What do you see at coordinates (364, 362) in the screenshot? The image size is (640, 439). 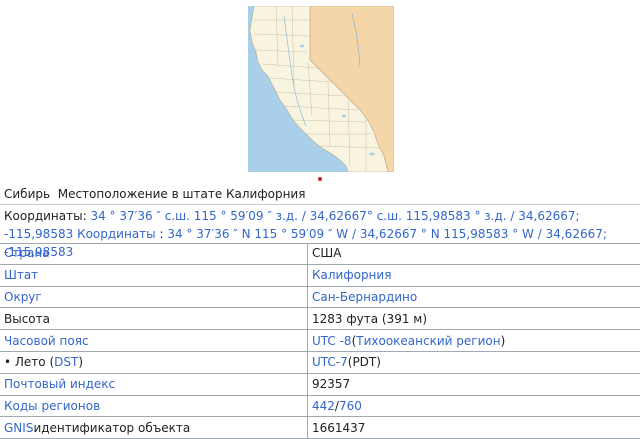 I see `summer-abbr: (PDT)` at bounding box center [364, 362].